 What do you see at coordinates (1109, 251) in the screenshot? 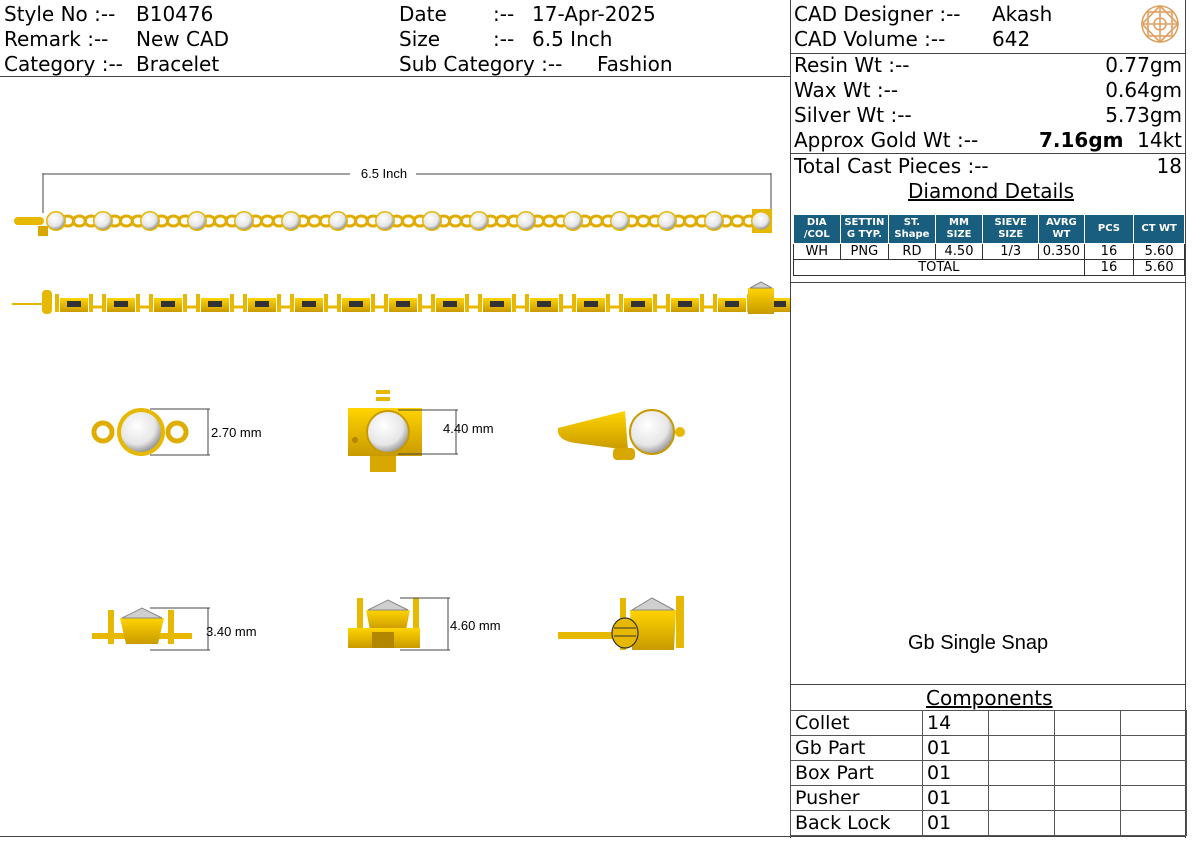
I see `cell-pcs: 16` at bounding box center [1109, 251].